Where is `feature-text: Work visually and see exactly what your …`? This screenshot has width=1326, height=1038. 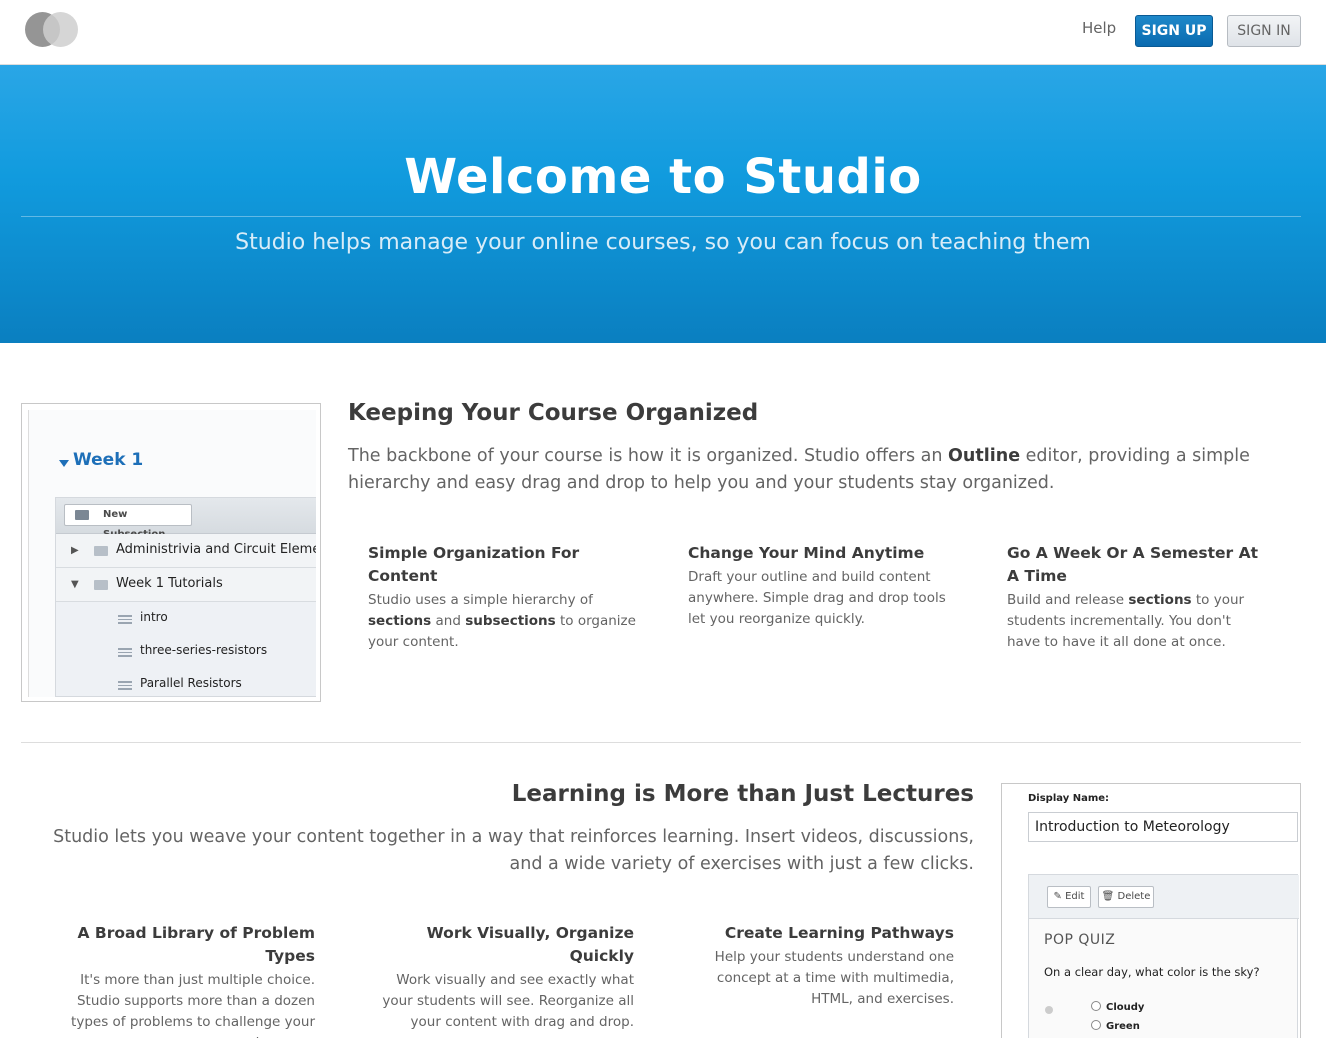
feature-text: Work visually and see exactly what your … is located at coordinates (508, 1001).